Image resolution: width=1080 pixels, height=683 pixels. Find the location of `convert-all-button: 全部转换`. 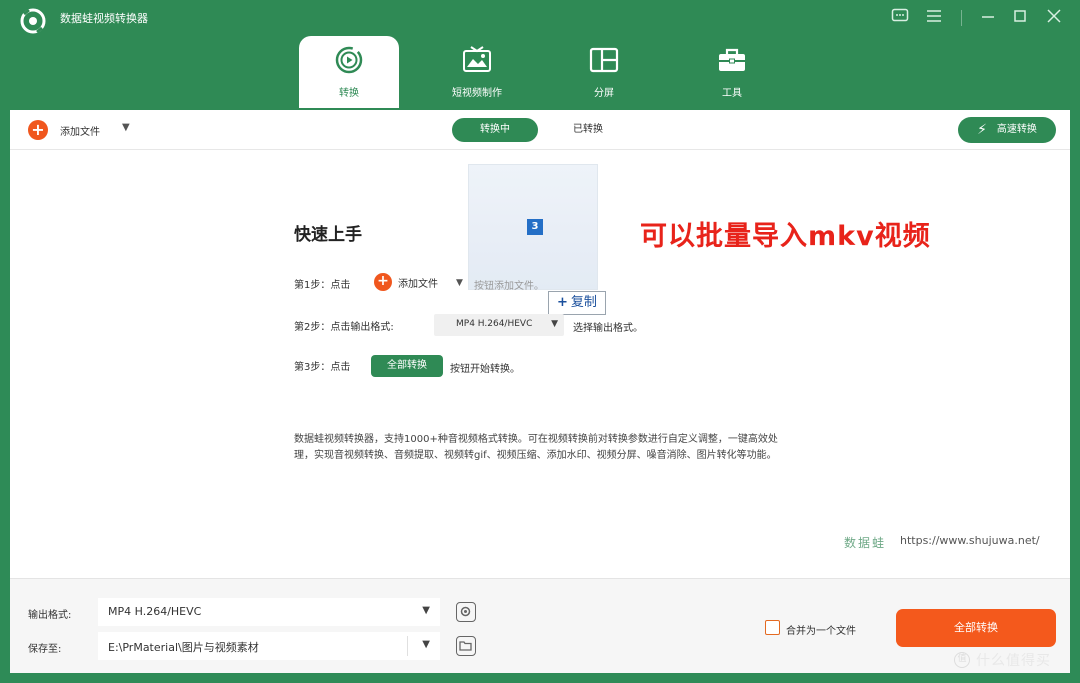

convert-all-button: 全部转换 is located at coordinates (976, 628).